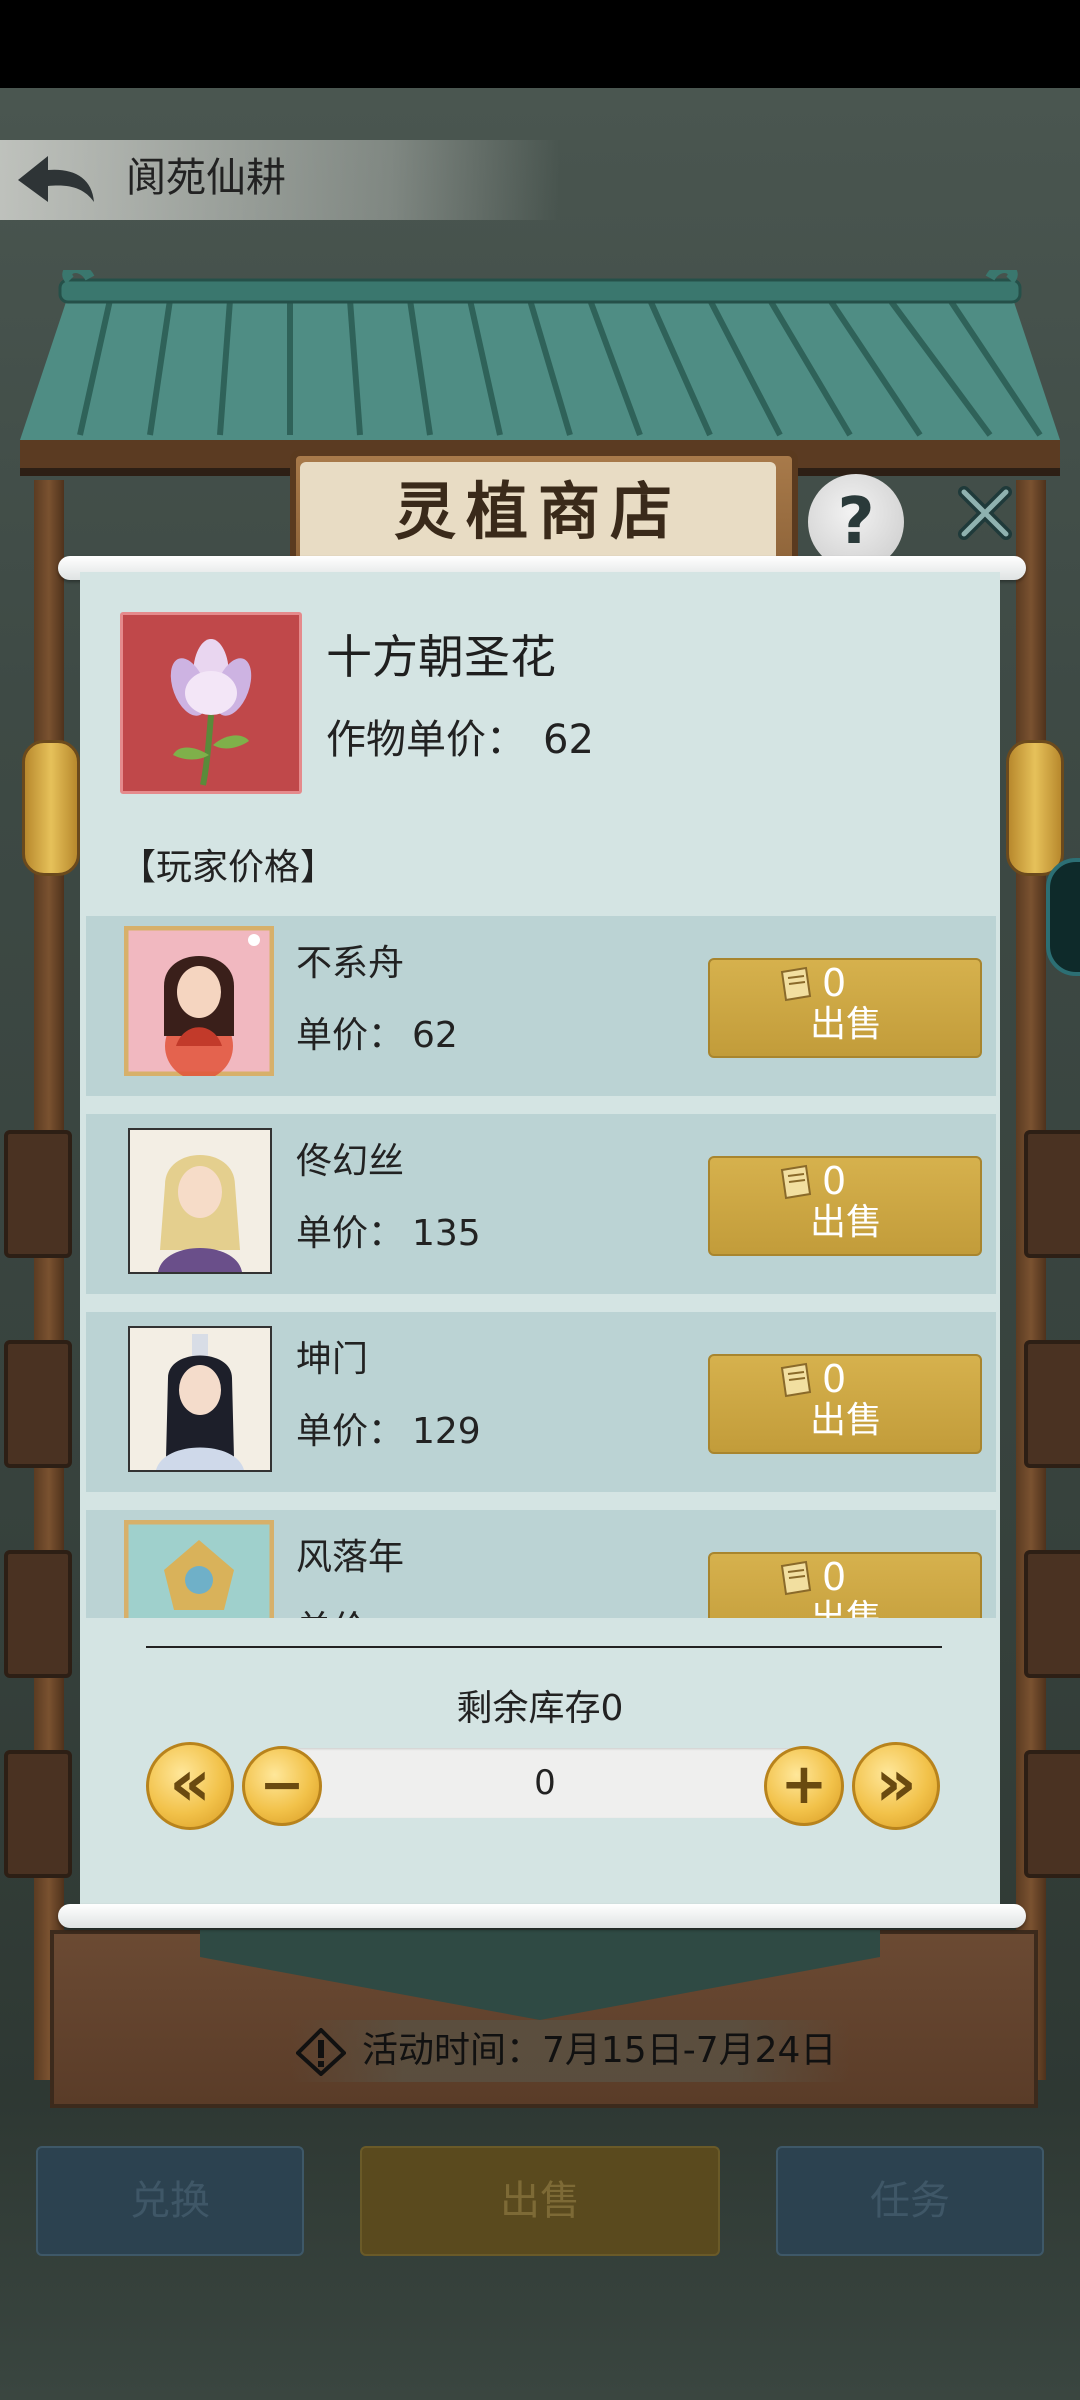 This screenshot has height=2400, width=1080. I want to click on item-price-value: 62, so click(568, 740).